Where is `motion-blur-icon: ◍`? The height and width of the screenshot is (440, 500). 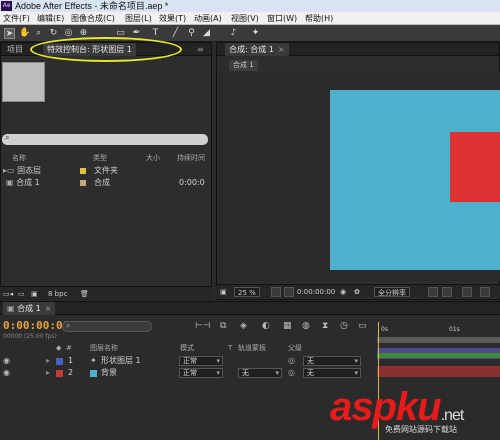 motion-blur-icon: ◍ is located at coordinates (306, 326).